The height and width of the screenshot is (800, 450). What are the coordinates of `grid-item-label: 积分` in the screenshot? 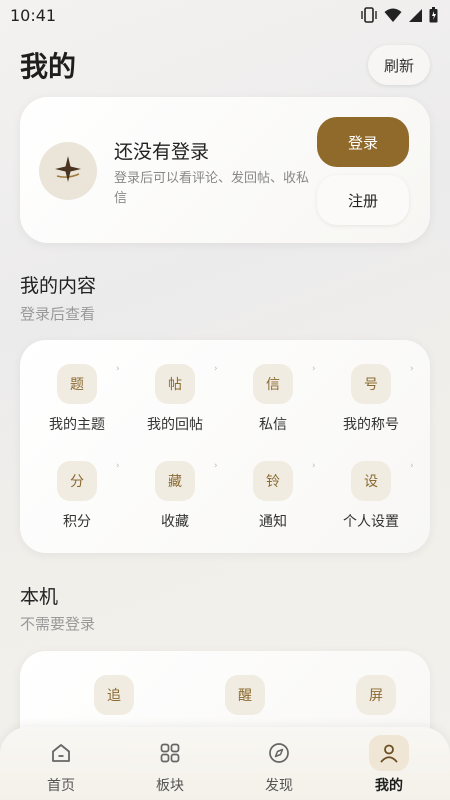 It's located at (77, 522).